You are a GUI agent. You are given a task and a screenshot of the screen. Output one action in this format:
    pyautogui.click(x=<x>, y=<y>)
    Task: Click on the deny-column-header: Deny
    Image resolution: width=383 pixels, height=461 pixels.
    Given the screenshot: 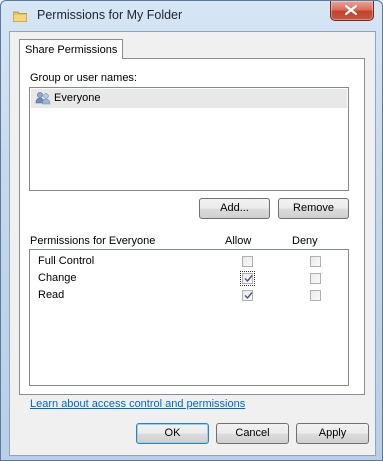 What is the action you would take?
    pyautogui.click(x=305, y=241)
    